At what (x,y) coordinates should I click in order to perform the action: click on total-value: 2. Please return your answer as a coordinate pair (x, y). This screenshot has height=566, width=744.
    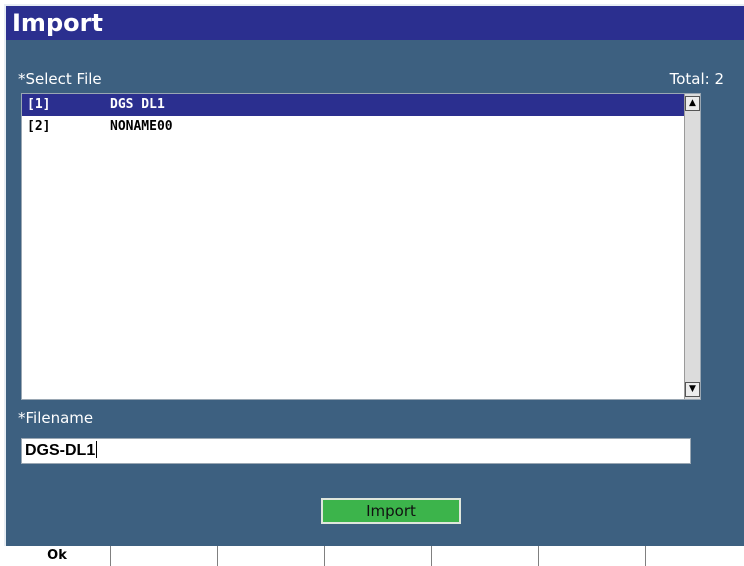
    Looking at the image, I should click on (719, 79).